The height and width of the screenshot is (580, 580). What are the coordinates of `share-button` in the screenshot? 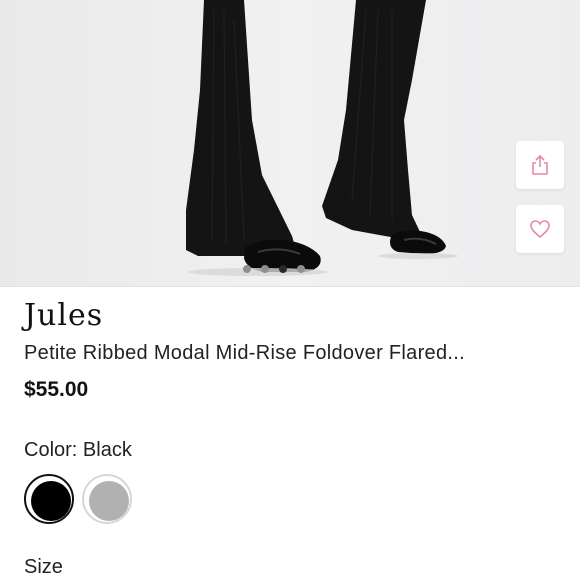 It's located at (540, 165).